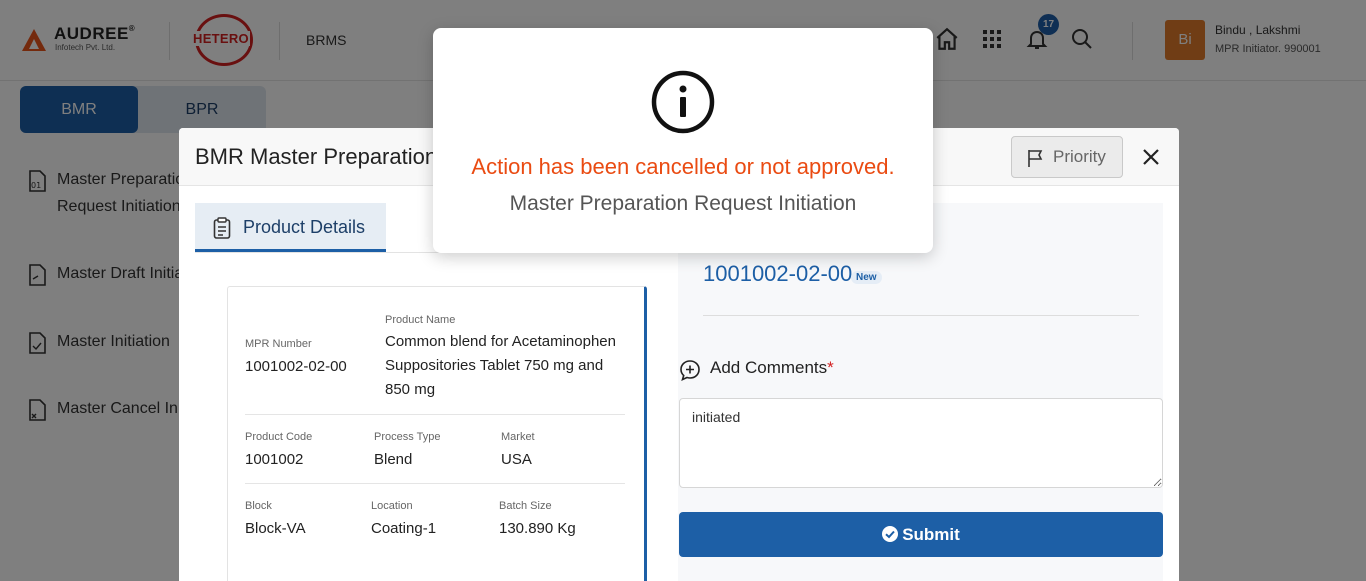  What do you see at coordinates (516, 459) in the screenshot?
I see `market-value: USA` at bounding box center [516, 459].